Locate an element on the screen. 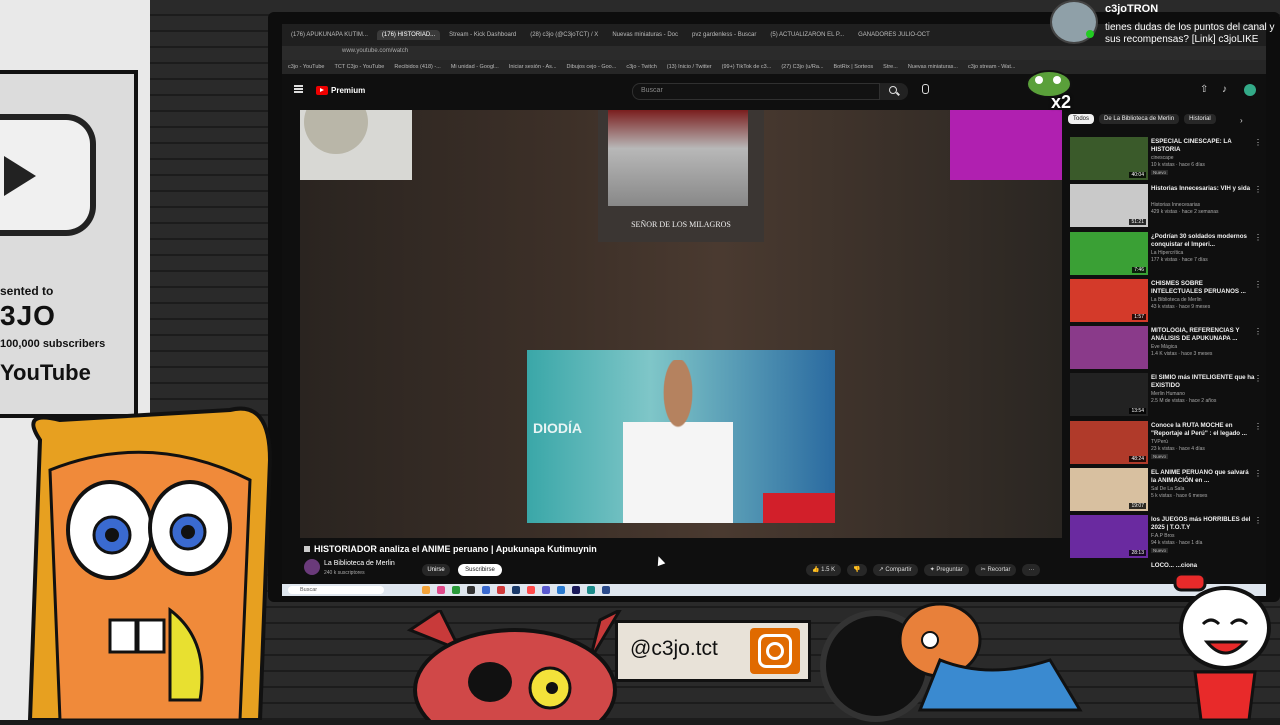 The image size is (1280, 725). related-video-title: ESPECIAL CINESCAPE: LA HISTORIA is located at coordinates (1203, 146).